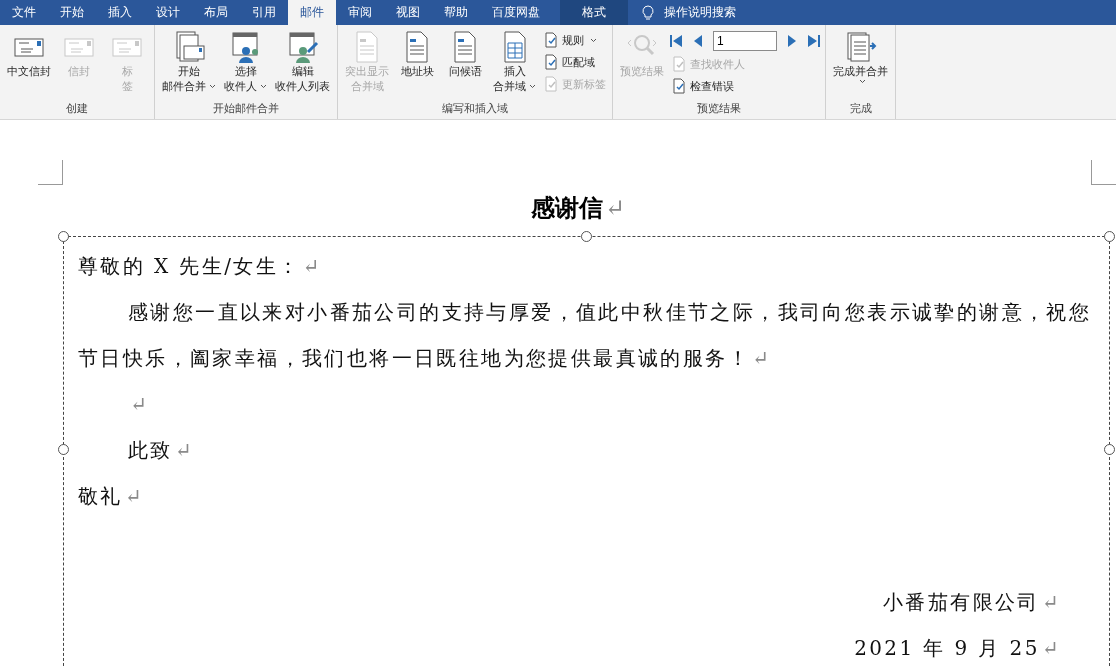 The width and height of the screenshot is (1116, 668). What do you see at coordinates (814, 41) in the screenshot?
I see `last-record-icon` at bounding box center [814, 41].